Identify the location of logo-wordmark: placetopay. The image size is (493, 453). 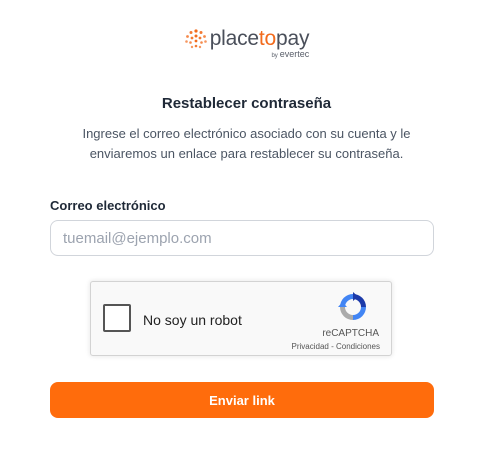
(260, 39).